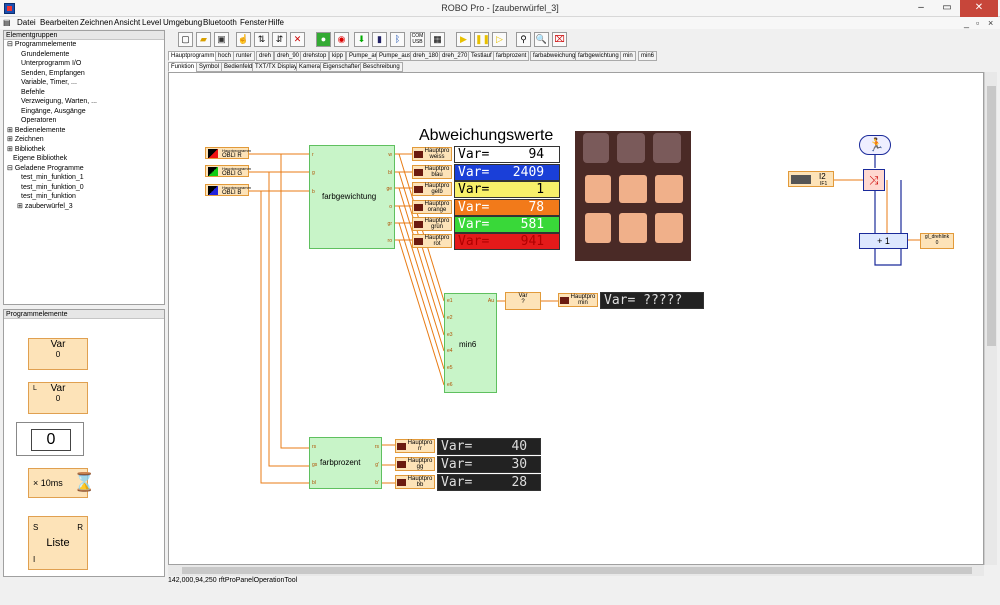 The width and height of the screenshot is (1000, 605). Describe the element at coordinates (261, 39) in the screenshot. I see `split-icon: ⇅` at that location.